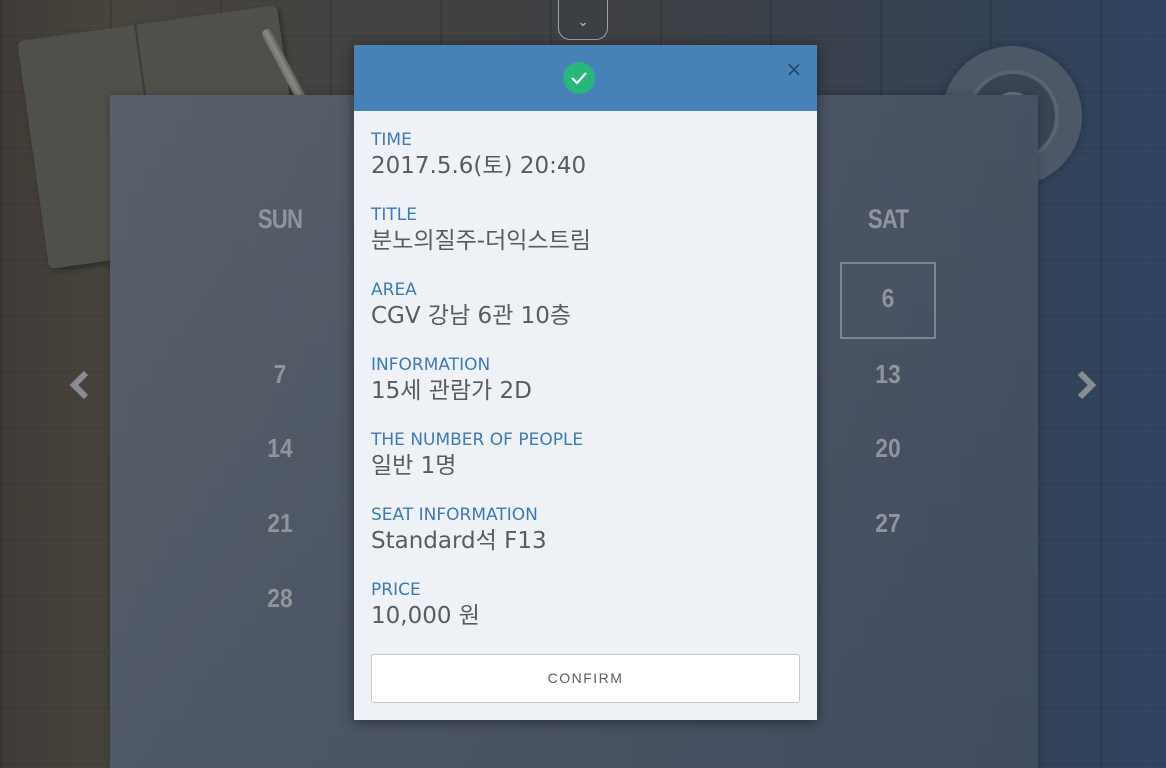 The image size is (1166, 768). Describe the element at coordinates (887, 374) in the screenshot. I see `calendar-day: 13` at that location.